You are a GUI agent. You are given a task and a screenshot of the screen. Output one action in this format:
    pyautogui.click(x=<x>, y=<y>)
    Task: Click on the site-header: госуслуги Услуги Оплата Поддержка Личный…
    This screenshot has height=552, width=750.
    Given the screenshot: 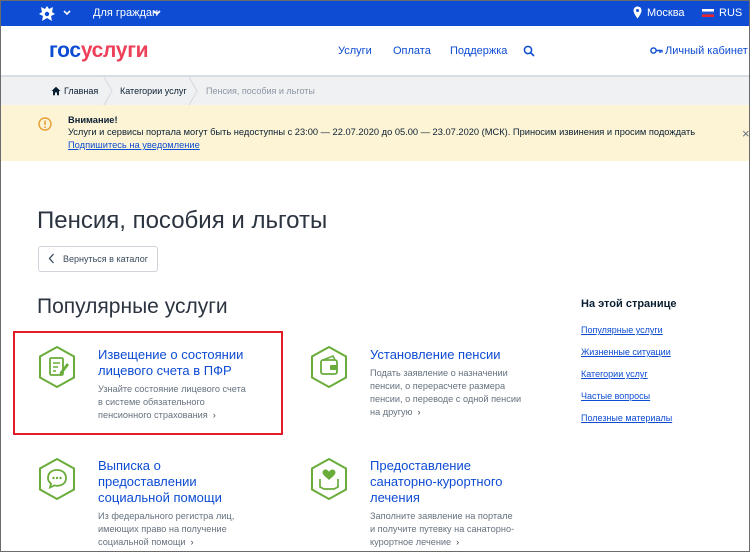 What is the action you would take?
    pyautogui.click(x=375, y=51)
    